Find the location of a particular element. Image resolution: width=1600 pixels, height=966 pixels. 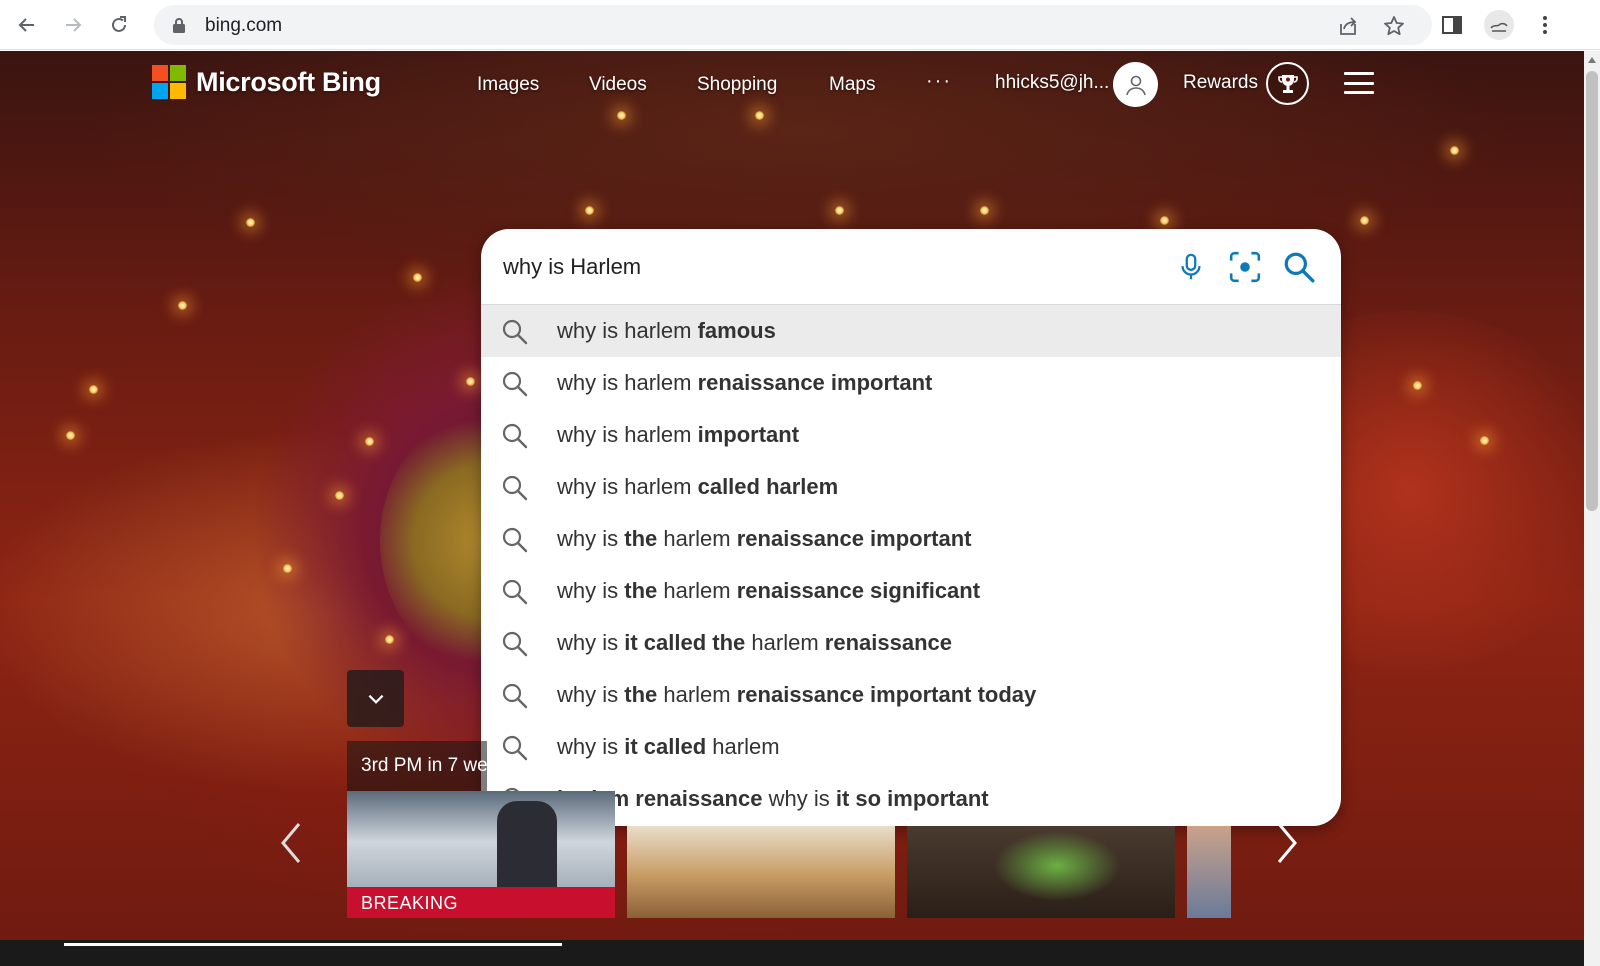

suggestion-text: why is harlem renaissance important is located at coordinates (744, 383).